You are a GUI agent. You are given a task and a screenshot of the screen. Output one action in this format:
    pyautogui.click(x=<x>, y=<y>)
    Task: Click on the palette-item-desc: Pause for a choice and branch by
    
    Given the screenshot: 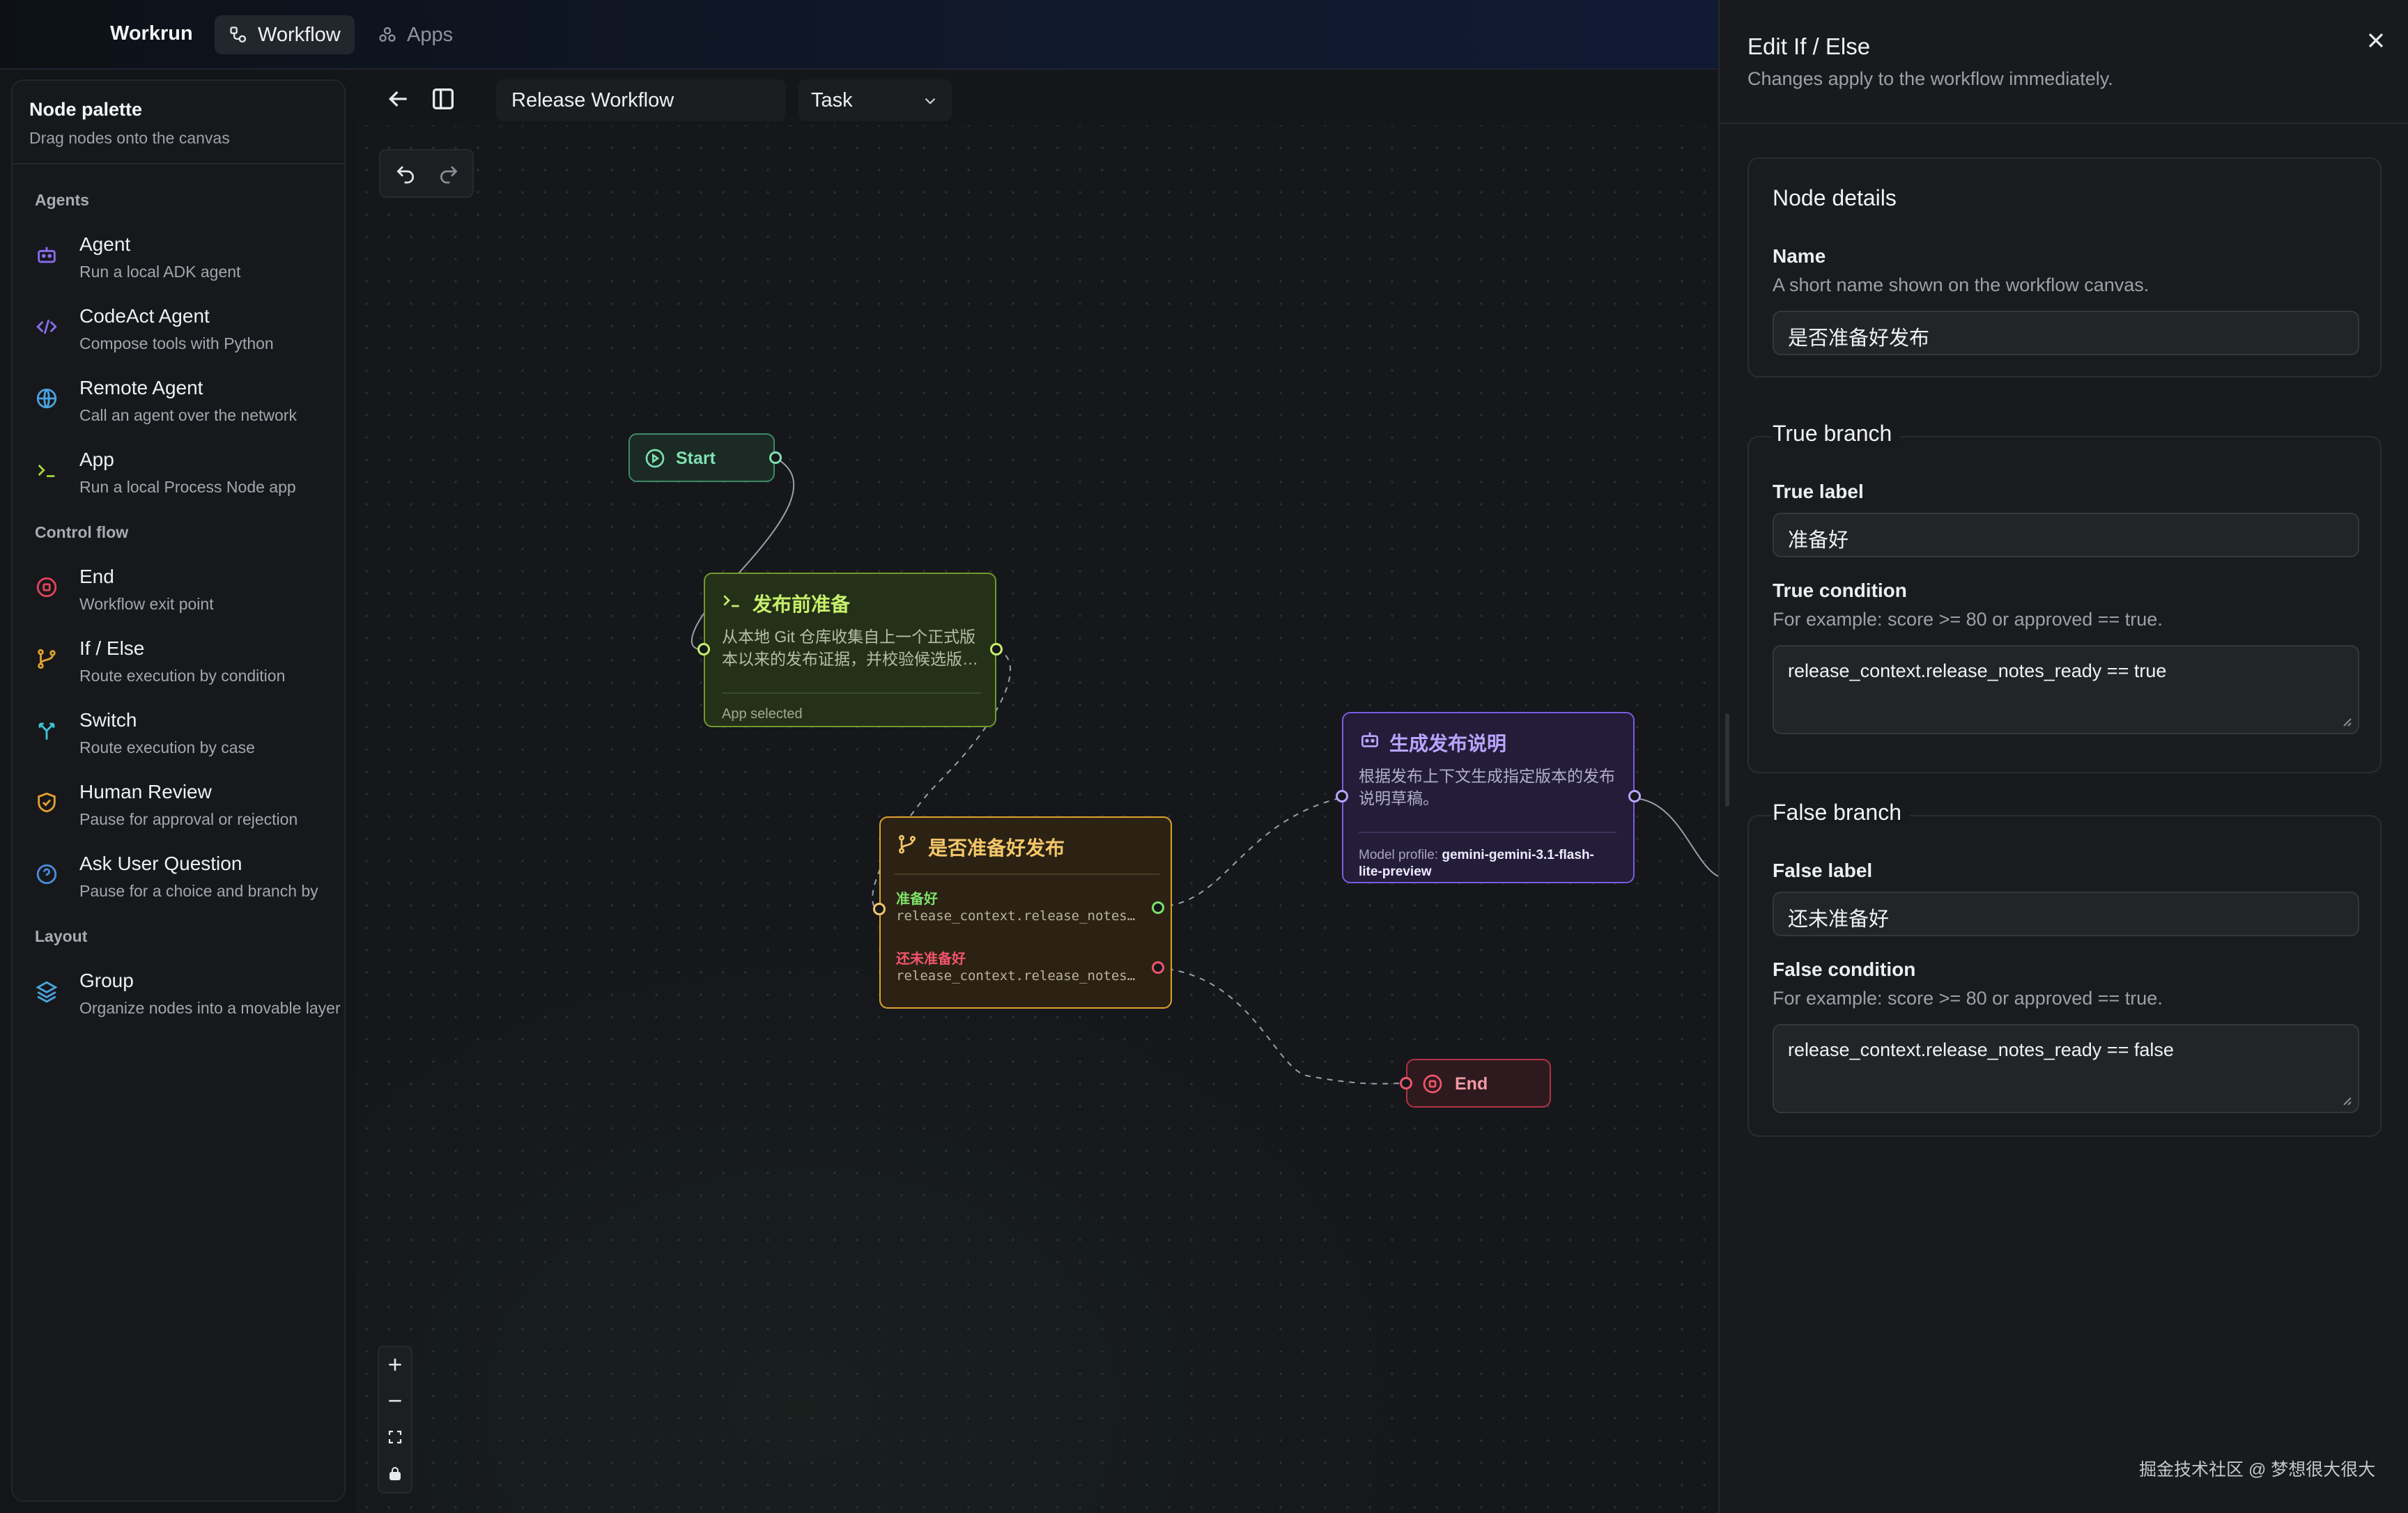 What is the action you would take?
    pyautogui.click(x=199, y=891)
    